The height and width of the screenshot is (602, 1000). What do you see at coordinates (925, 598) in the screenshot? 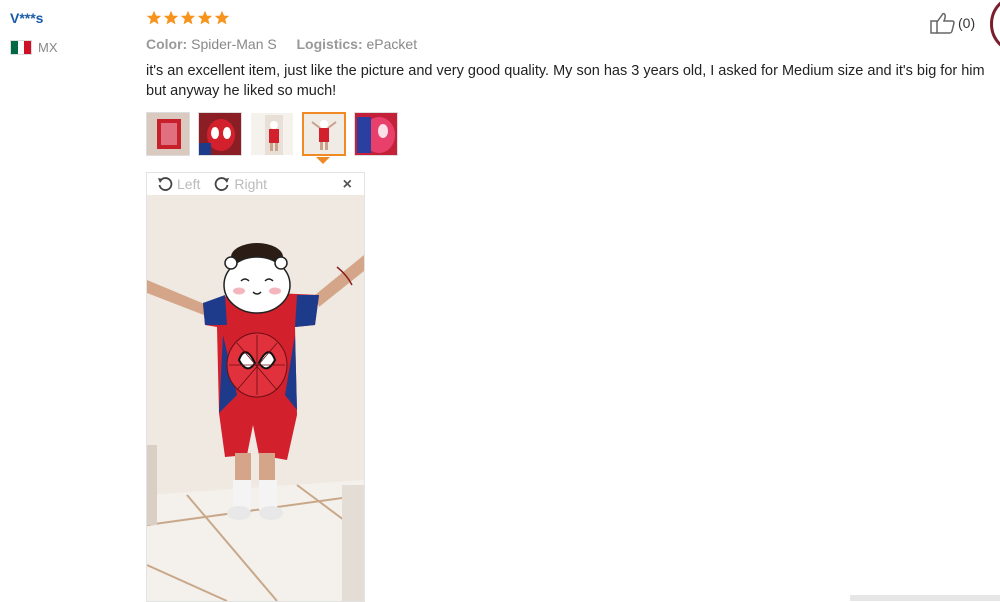
I see `scrollbar` at bounding box center [925, 598].